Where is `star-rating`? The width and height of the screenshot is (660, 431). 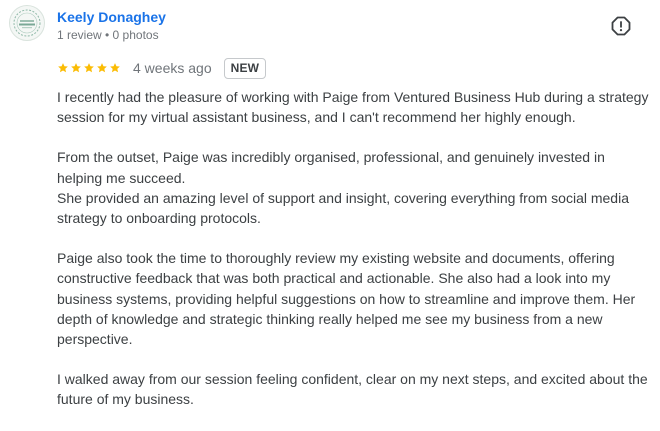
star-rating is located at coordinates (89, 68).